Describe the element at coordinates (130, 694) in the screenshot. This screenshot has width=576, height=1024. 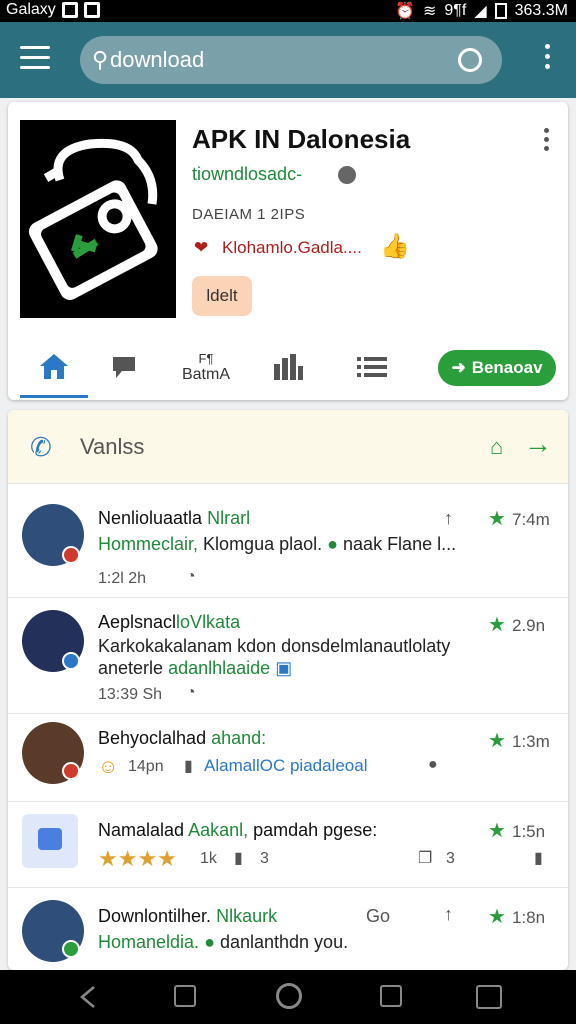
I see `comment-time: 13:39 Sh` at that location.